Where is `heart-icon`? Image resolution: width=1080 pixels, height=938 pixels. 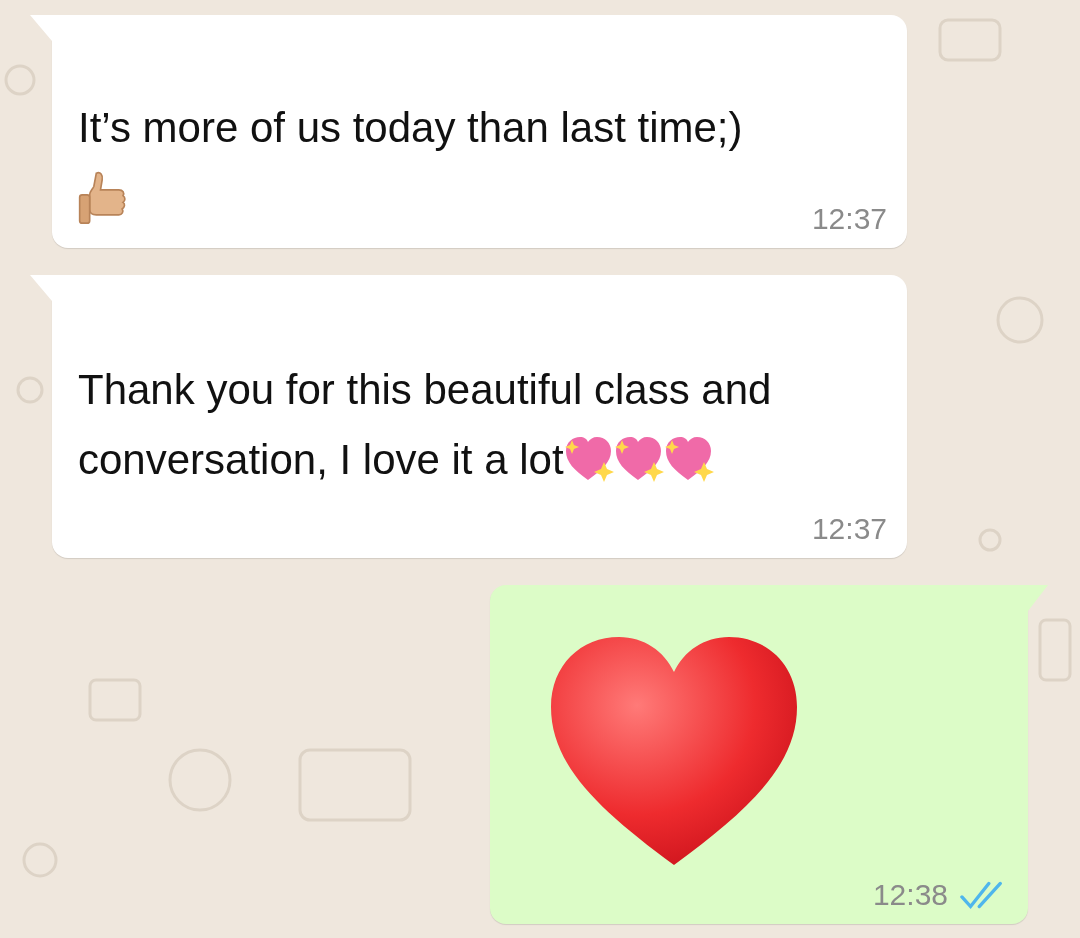
heart-icon is located at coordinates (674, 751).